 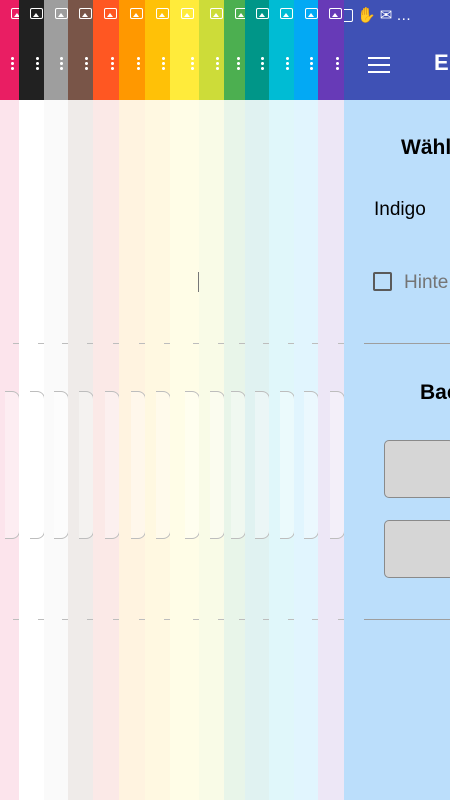 I want to click on page-strip-brown, so click(x=80, y=400).